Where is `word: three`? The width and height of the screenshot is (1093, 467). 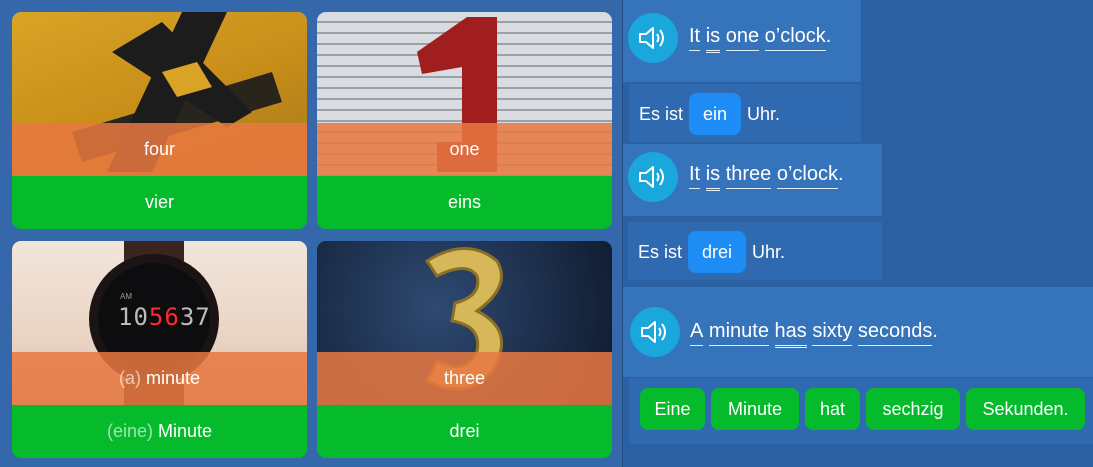
word: three is located at coordinates (748, 175).